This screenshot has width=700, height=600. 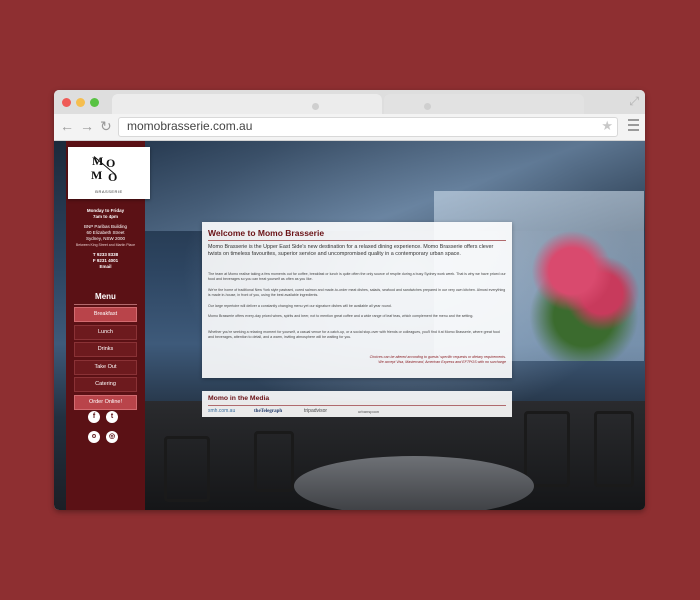 What do you see at coordinates (268, 411) in the screenshot?
I see `telegraph-logo: theTelegraph` at bounding box center [268, 411].